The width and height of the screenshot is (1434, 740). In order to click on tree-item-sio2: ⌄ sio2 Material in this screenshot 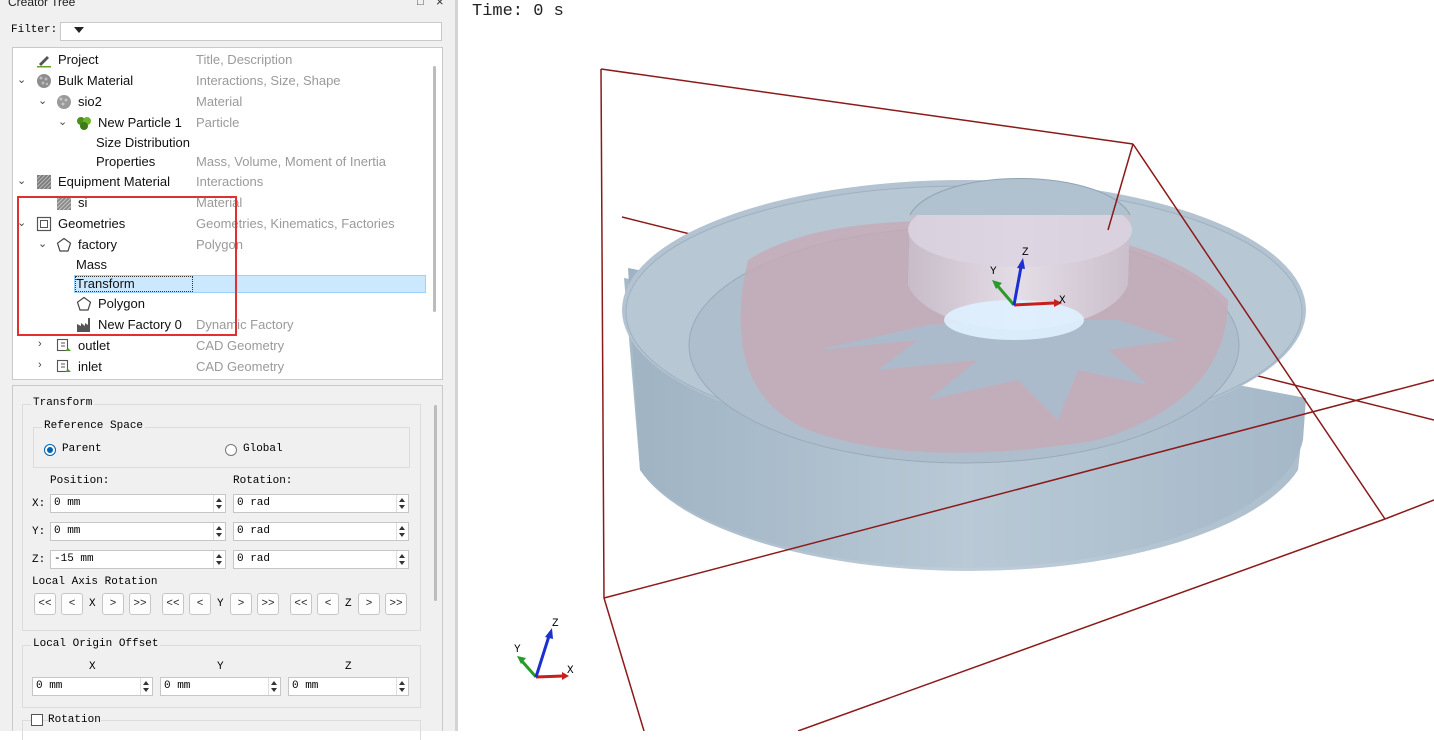, I will do `click(223, 102)`.